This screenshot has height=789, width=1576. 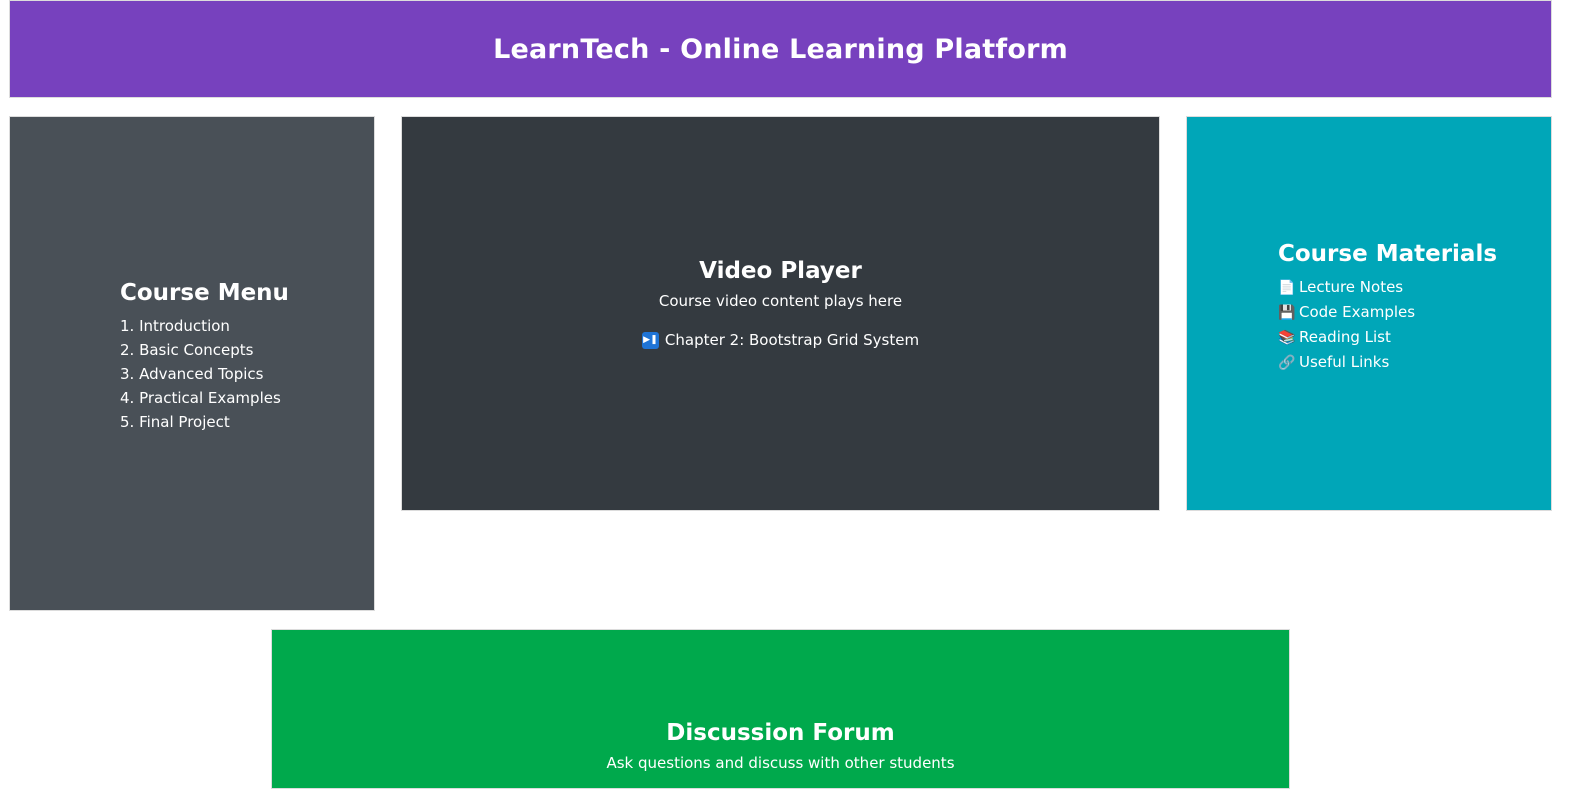 What do you see at coordinates (1287, 288) in the screenshot?
I see `document-icon: 📄` at bounding box center [1287, 288].